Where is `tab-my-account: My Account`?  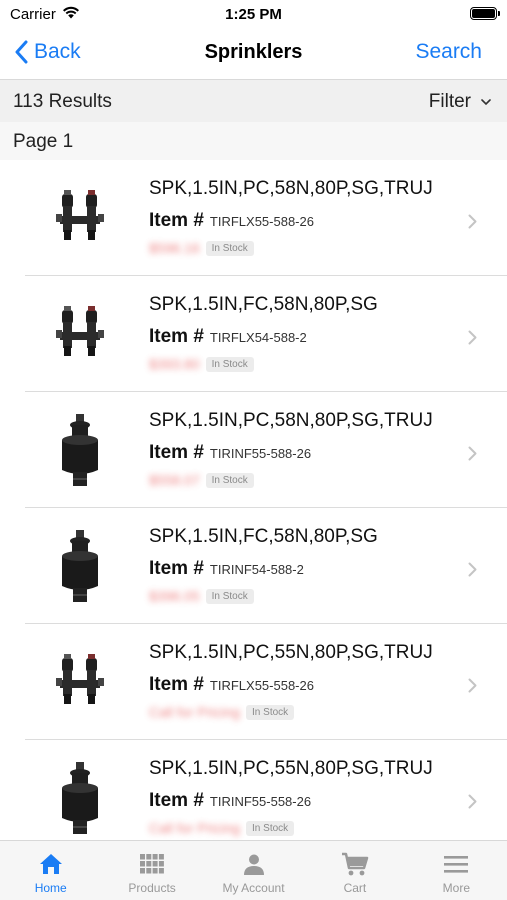
tab-my-account: My Account is located at coordinates (253, 870).